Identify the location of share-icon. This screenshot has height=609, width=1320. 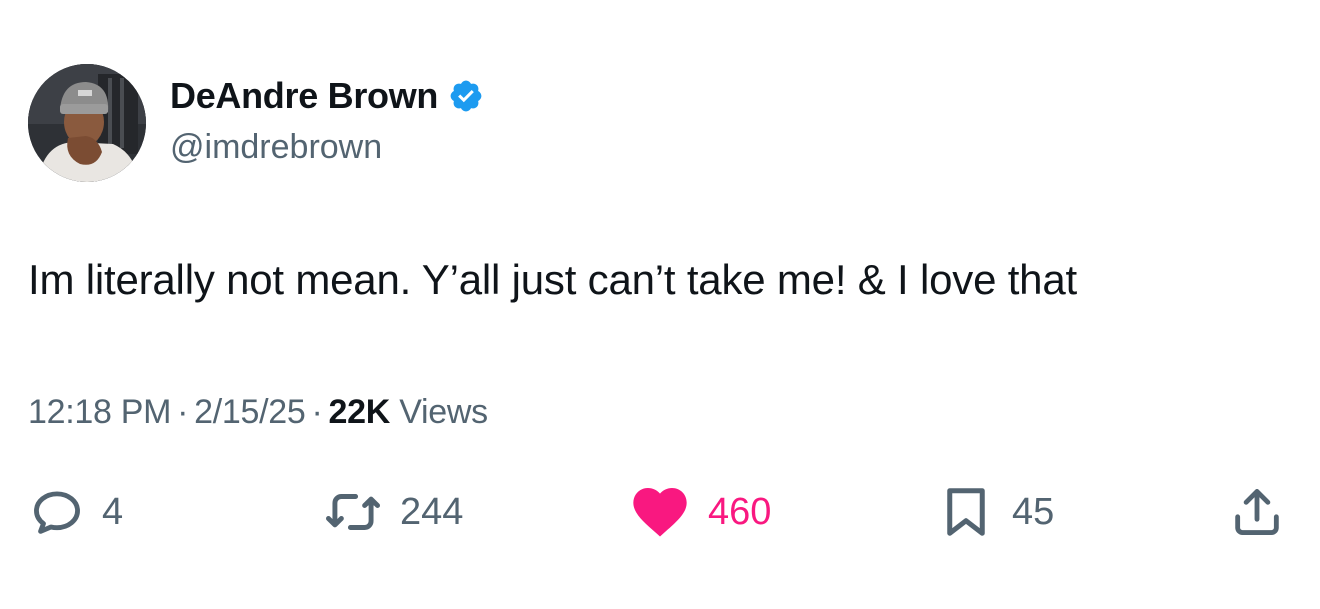
(1257, 512).